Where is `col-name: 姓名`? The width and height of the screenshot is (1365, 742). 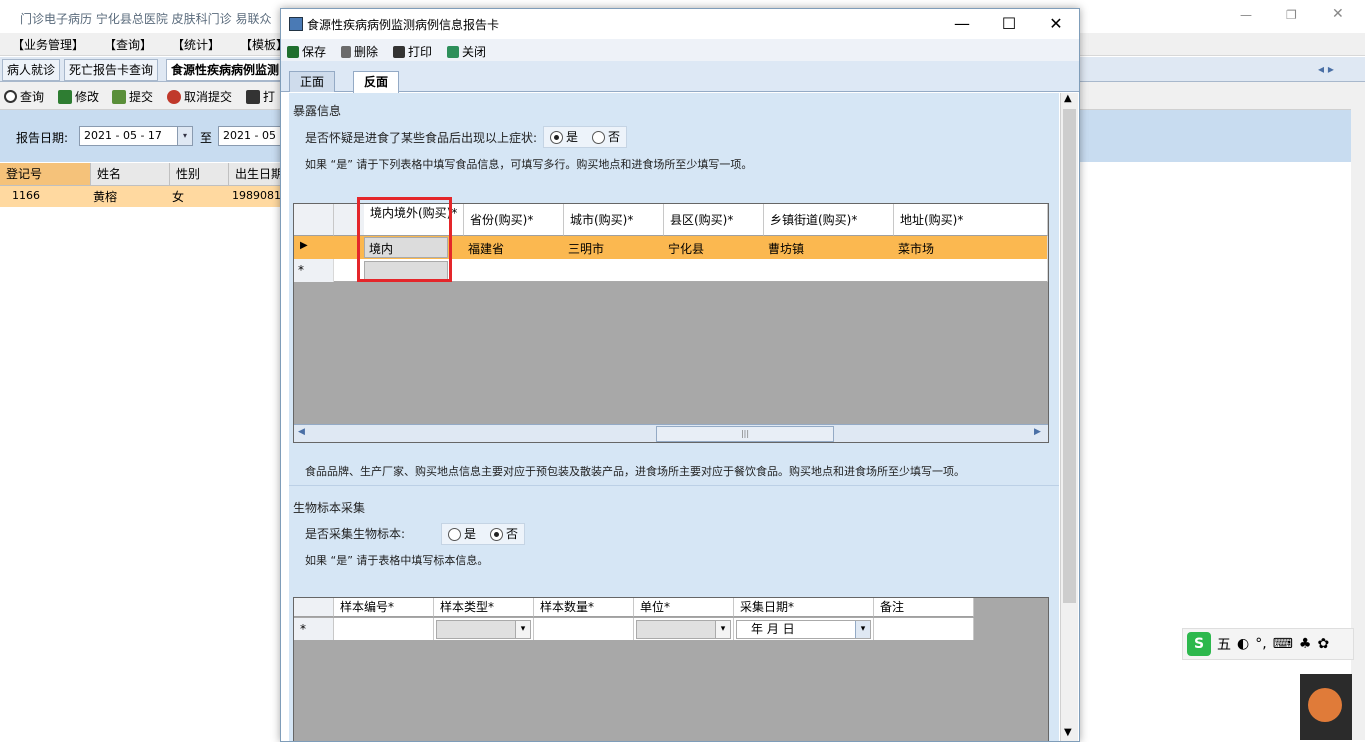 col-name: 姓名 is located at coordinates (130, 174).